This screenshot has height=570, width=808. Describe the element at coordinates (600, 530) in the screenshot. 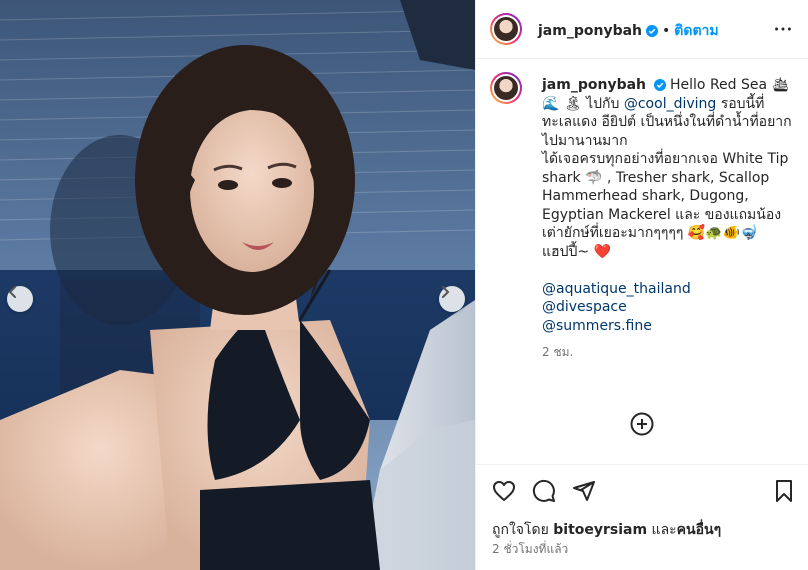

I see `liker-username: bitoeyrsiam` at that location.